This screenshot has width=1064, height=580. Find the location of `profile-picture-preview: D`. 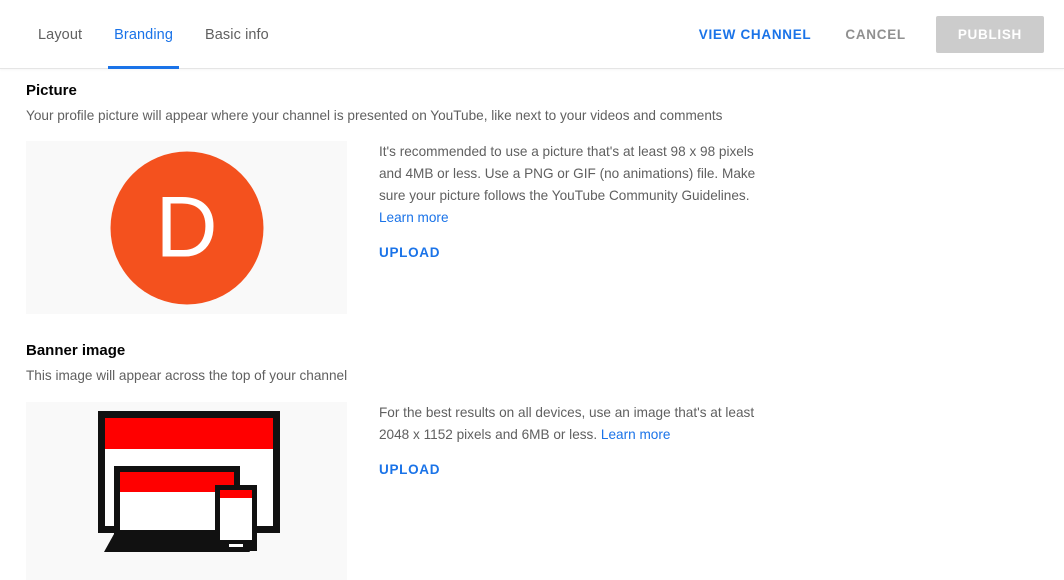

profile-picture-preview: D is located at coordinates (186, 227).